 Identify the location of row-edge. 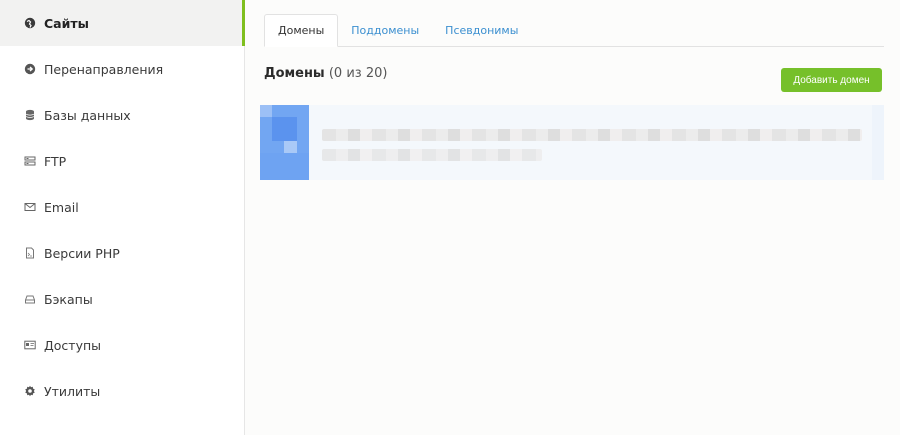
(878, 142).